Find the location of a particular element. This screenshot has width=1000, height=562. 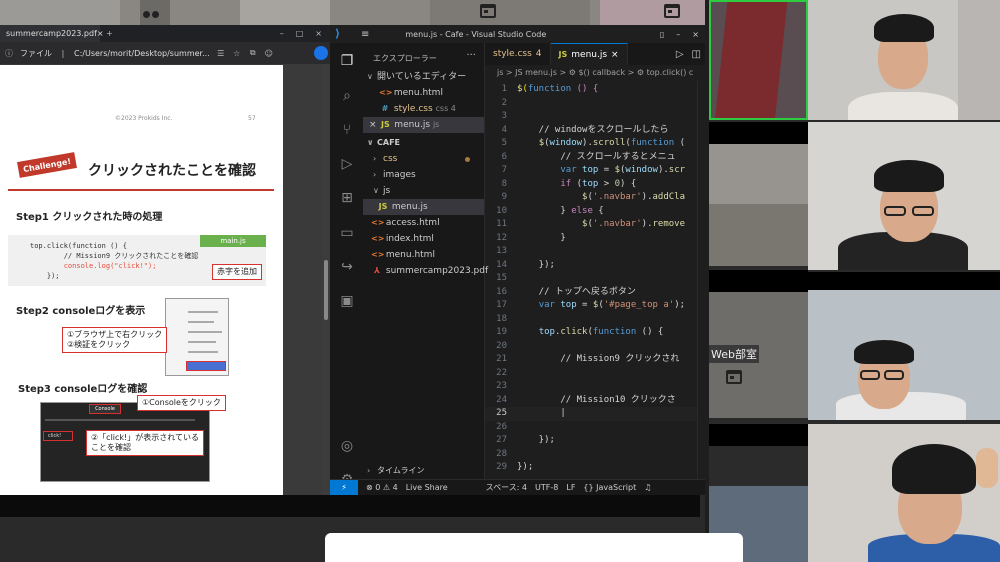

notification-card is located at coordinates (534, 547).